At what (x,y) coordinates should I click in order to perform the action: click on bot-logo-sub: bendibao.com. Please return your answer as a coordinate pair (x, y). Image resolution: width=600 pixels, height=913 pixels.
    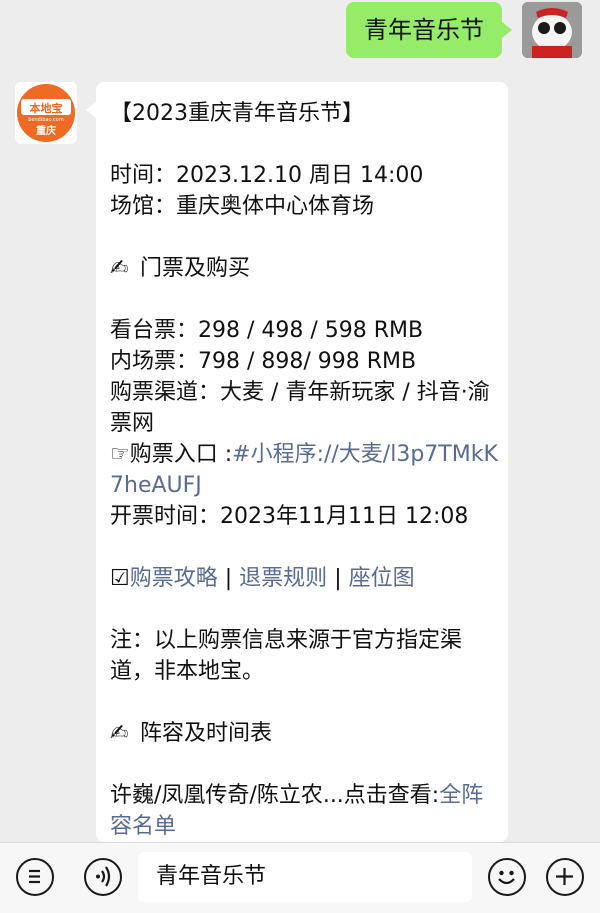
    Looking at the image, I should click on (46, 120).